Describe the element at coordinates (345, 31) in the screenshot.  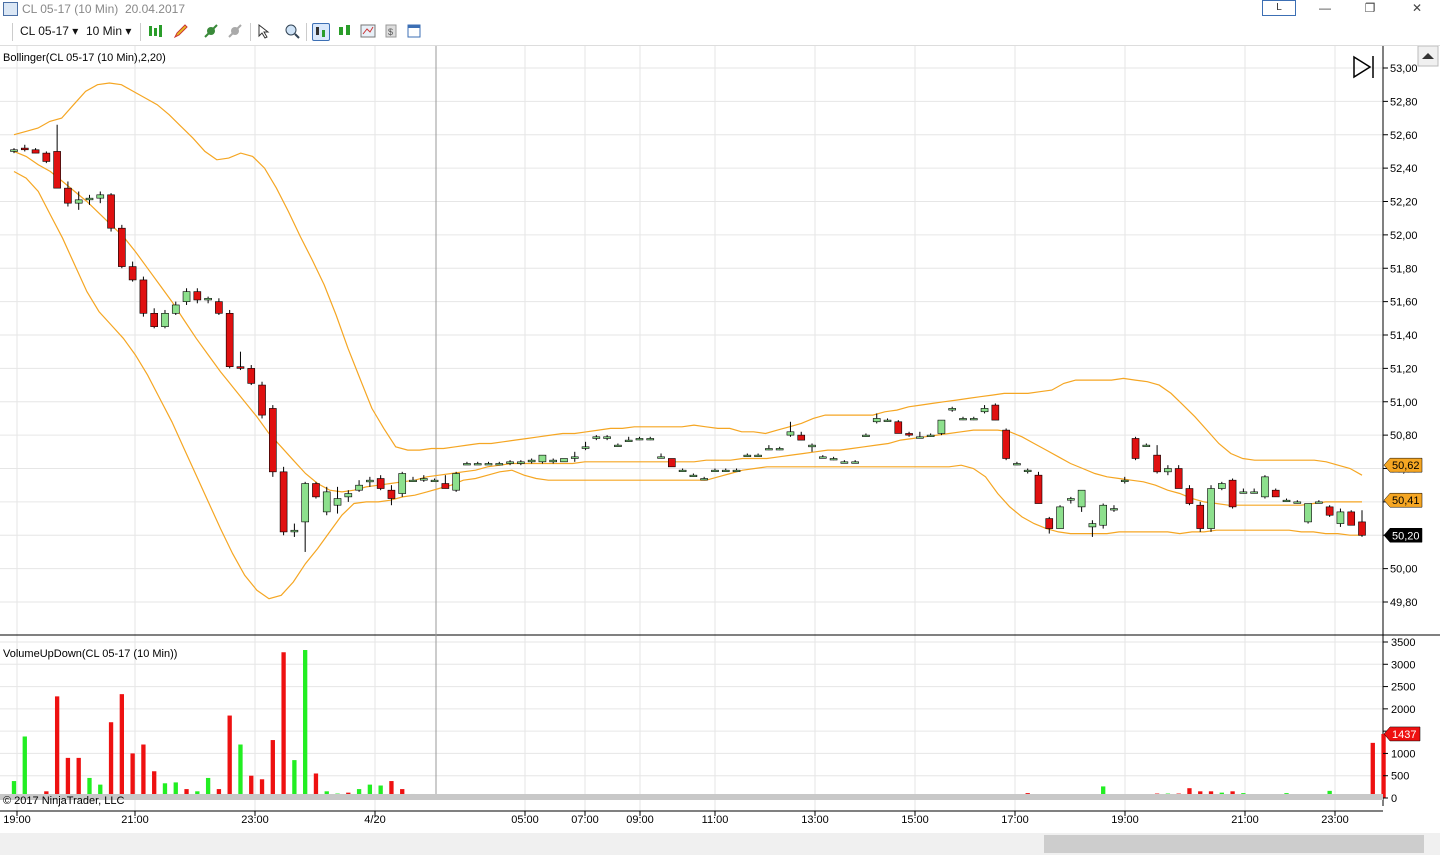
I see `candlestick-icon` at that location.